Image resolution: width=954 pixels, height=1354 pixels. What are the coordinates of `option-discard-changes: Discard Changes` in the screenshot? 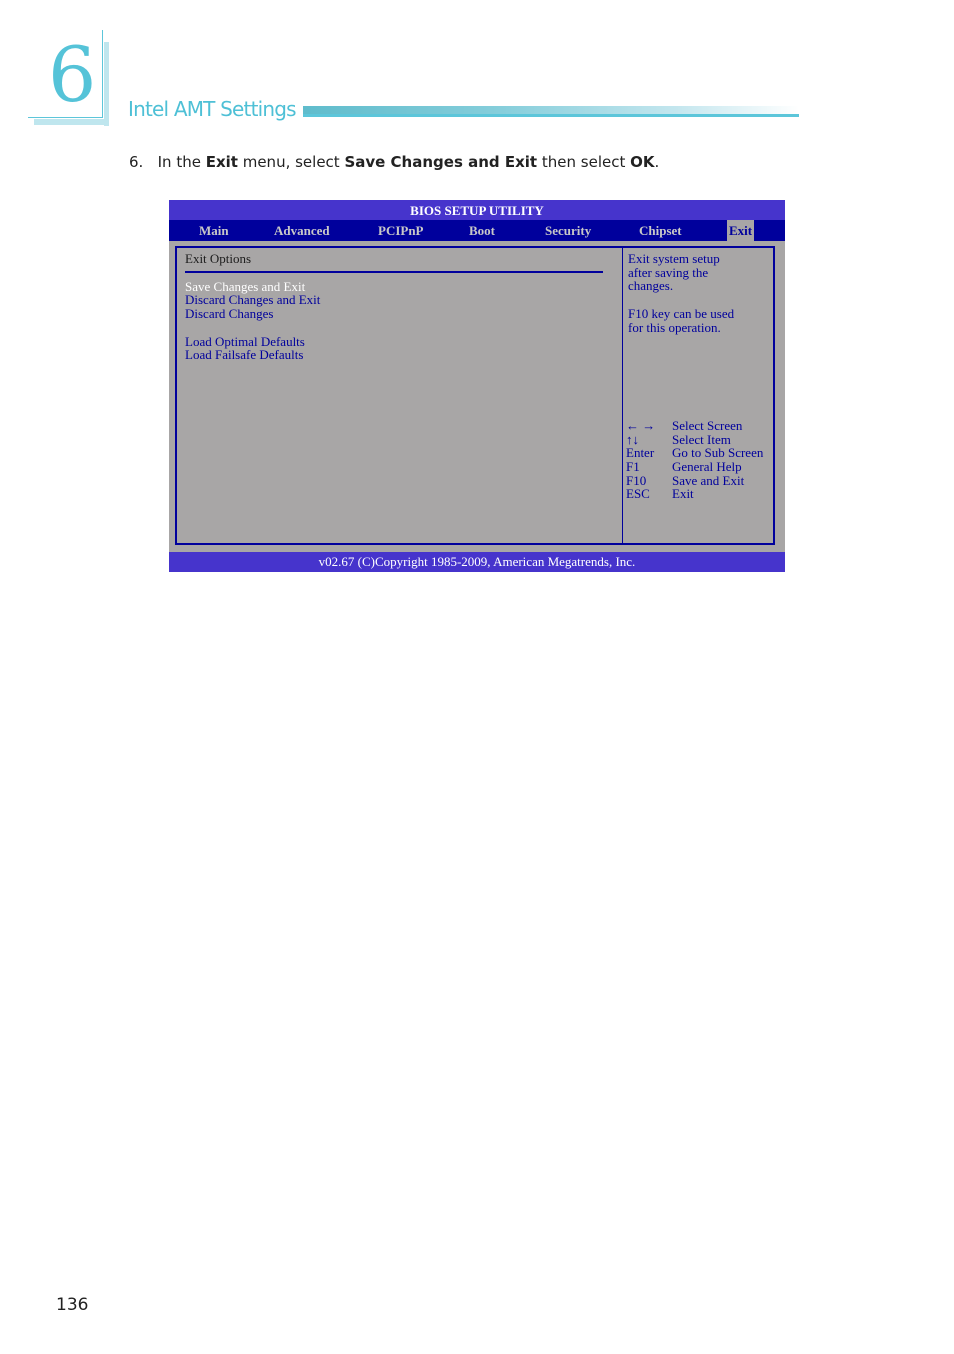 It's located at (395, 314).